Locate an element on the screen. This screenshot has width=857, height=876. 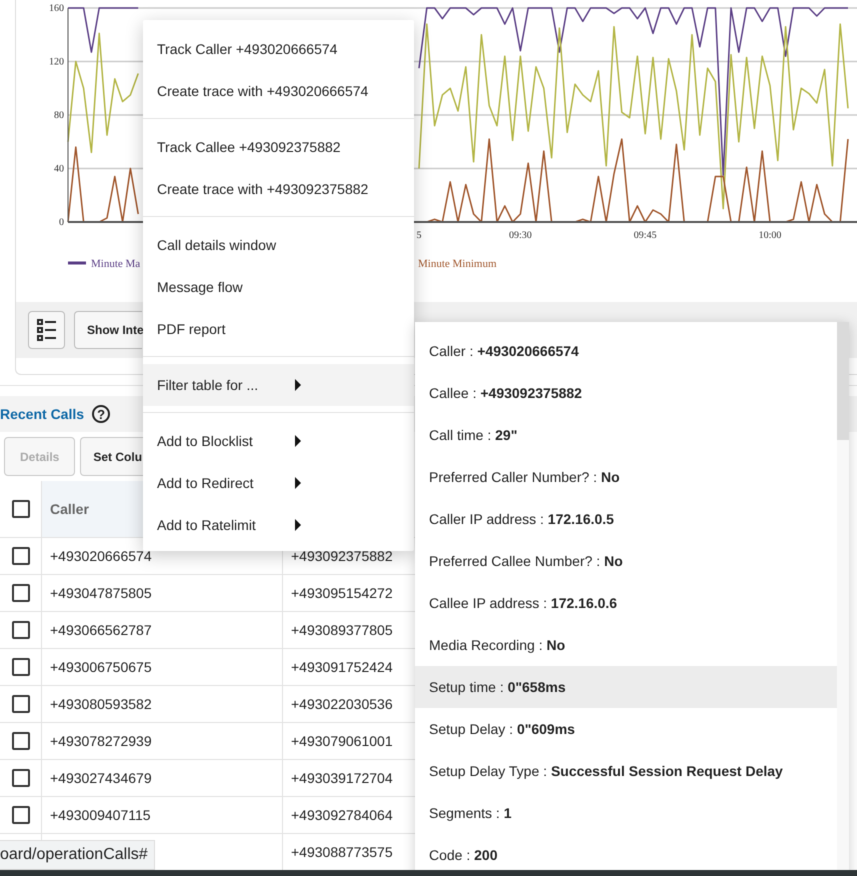
list-icon is located at coordinates (46, 330).